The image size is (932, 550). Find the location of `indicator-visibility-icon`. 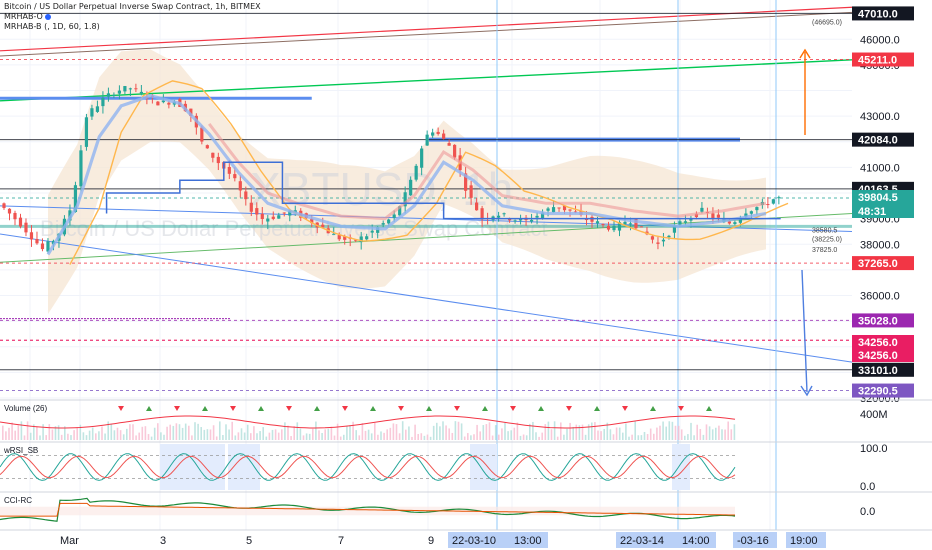

indicator-visibility-icon is located at coordinates (47, 16).